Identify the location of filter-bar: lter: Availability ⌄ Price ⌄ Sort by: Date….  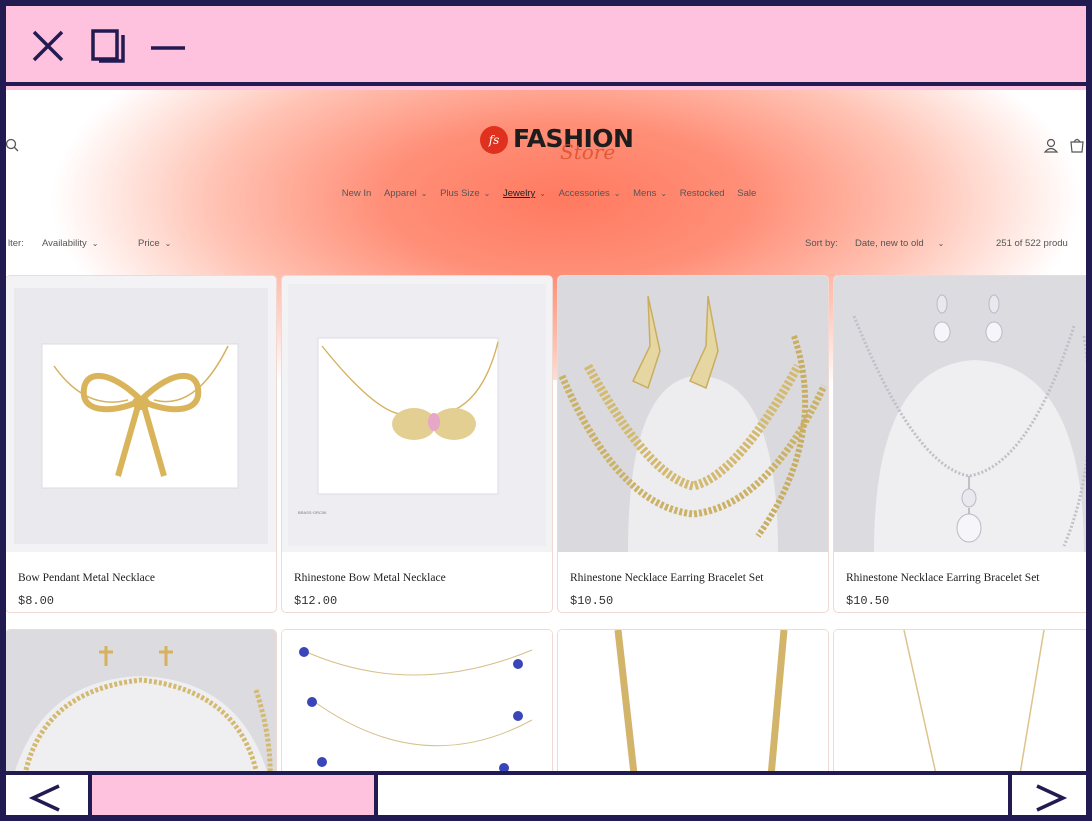
(546, 246).